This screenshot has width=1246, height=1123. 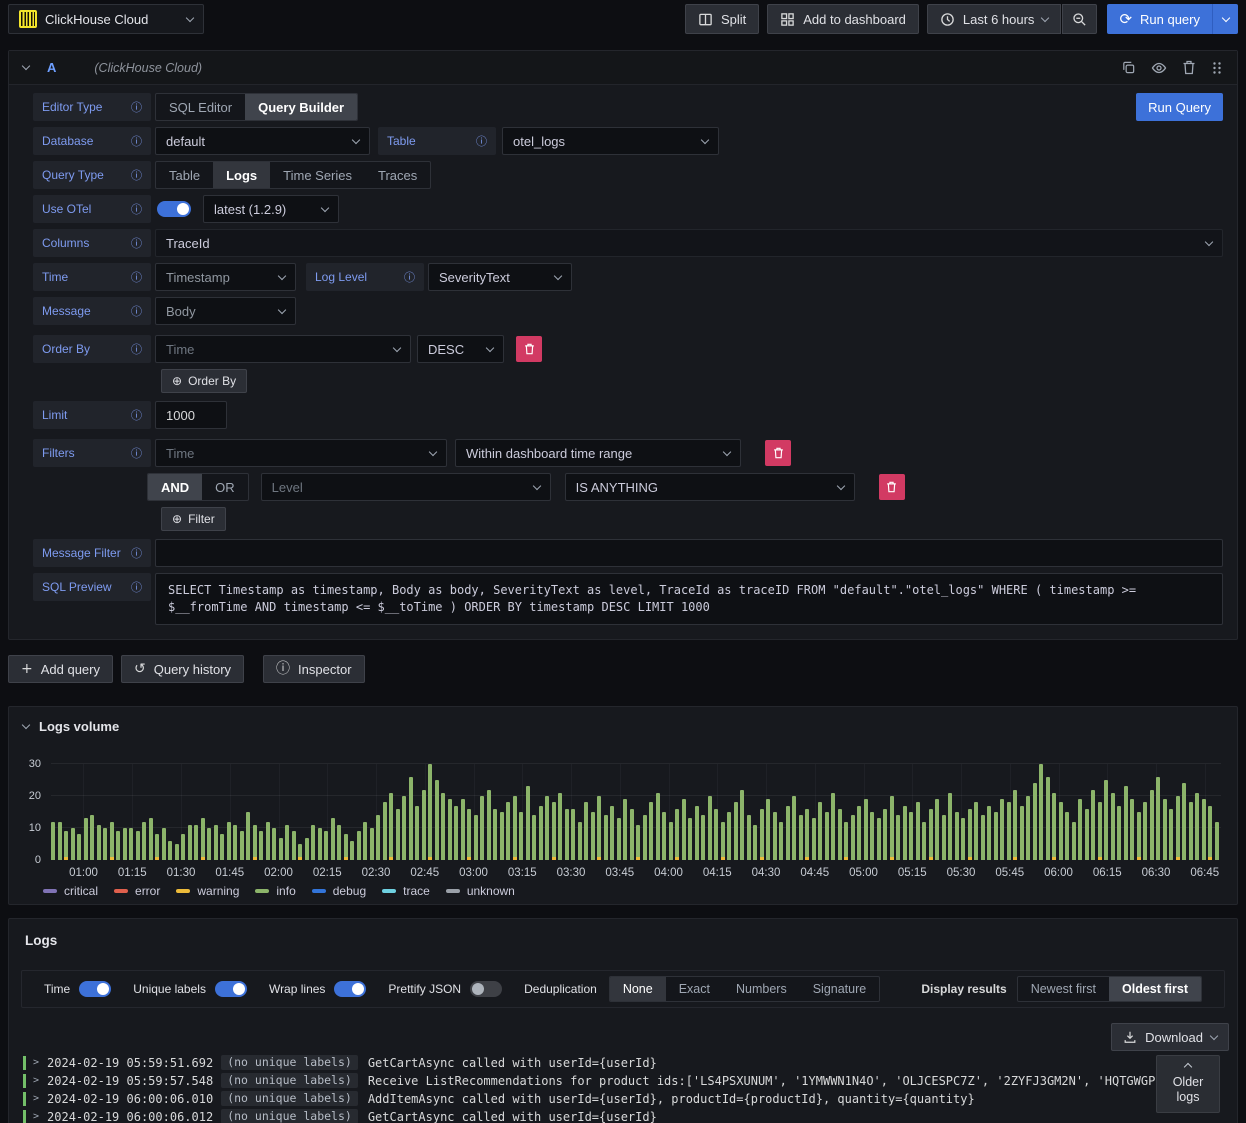 What do you see at coordinates (529, 349) in the screenshot?
I see `remove-order-by-button` at bounding box center [529, 349].